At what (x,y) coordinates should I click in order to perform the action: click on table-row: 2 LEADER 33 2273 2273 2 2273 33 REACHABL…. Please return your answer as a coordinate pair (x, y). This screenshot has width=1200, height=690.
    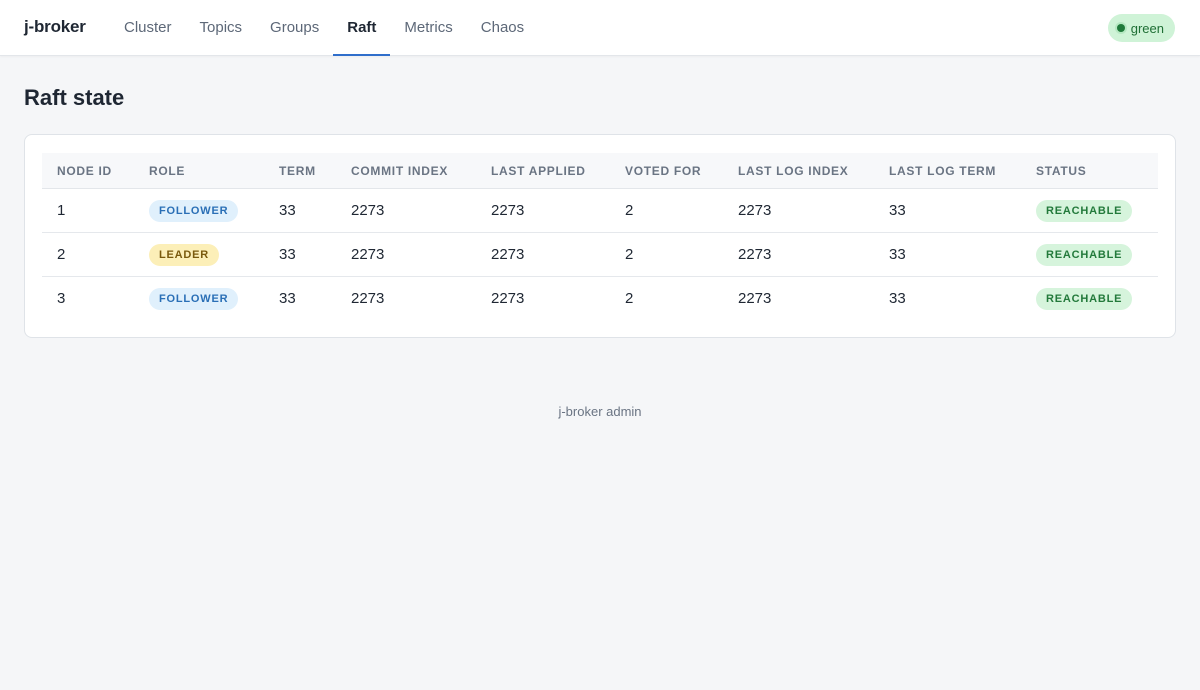
    Looking at the image, I should click on (600, 254).